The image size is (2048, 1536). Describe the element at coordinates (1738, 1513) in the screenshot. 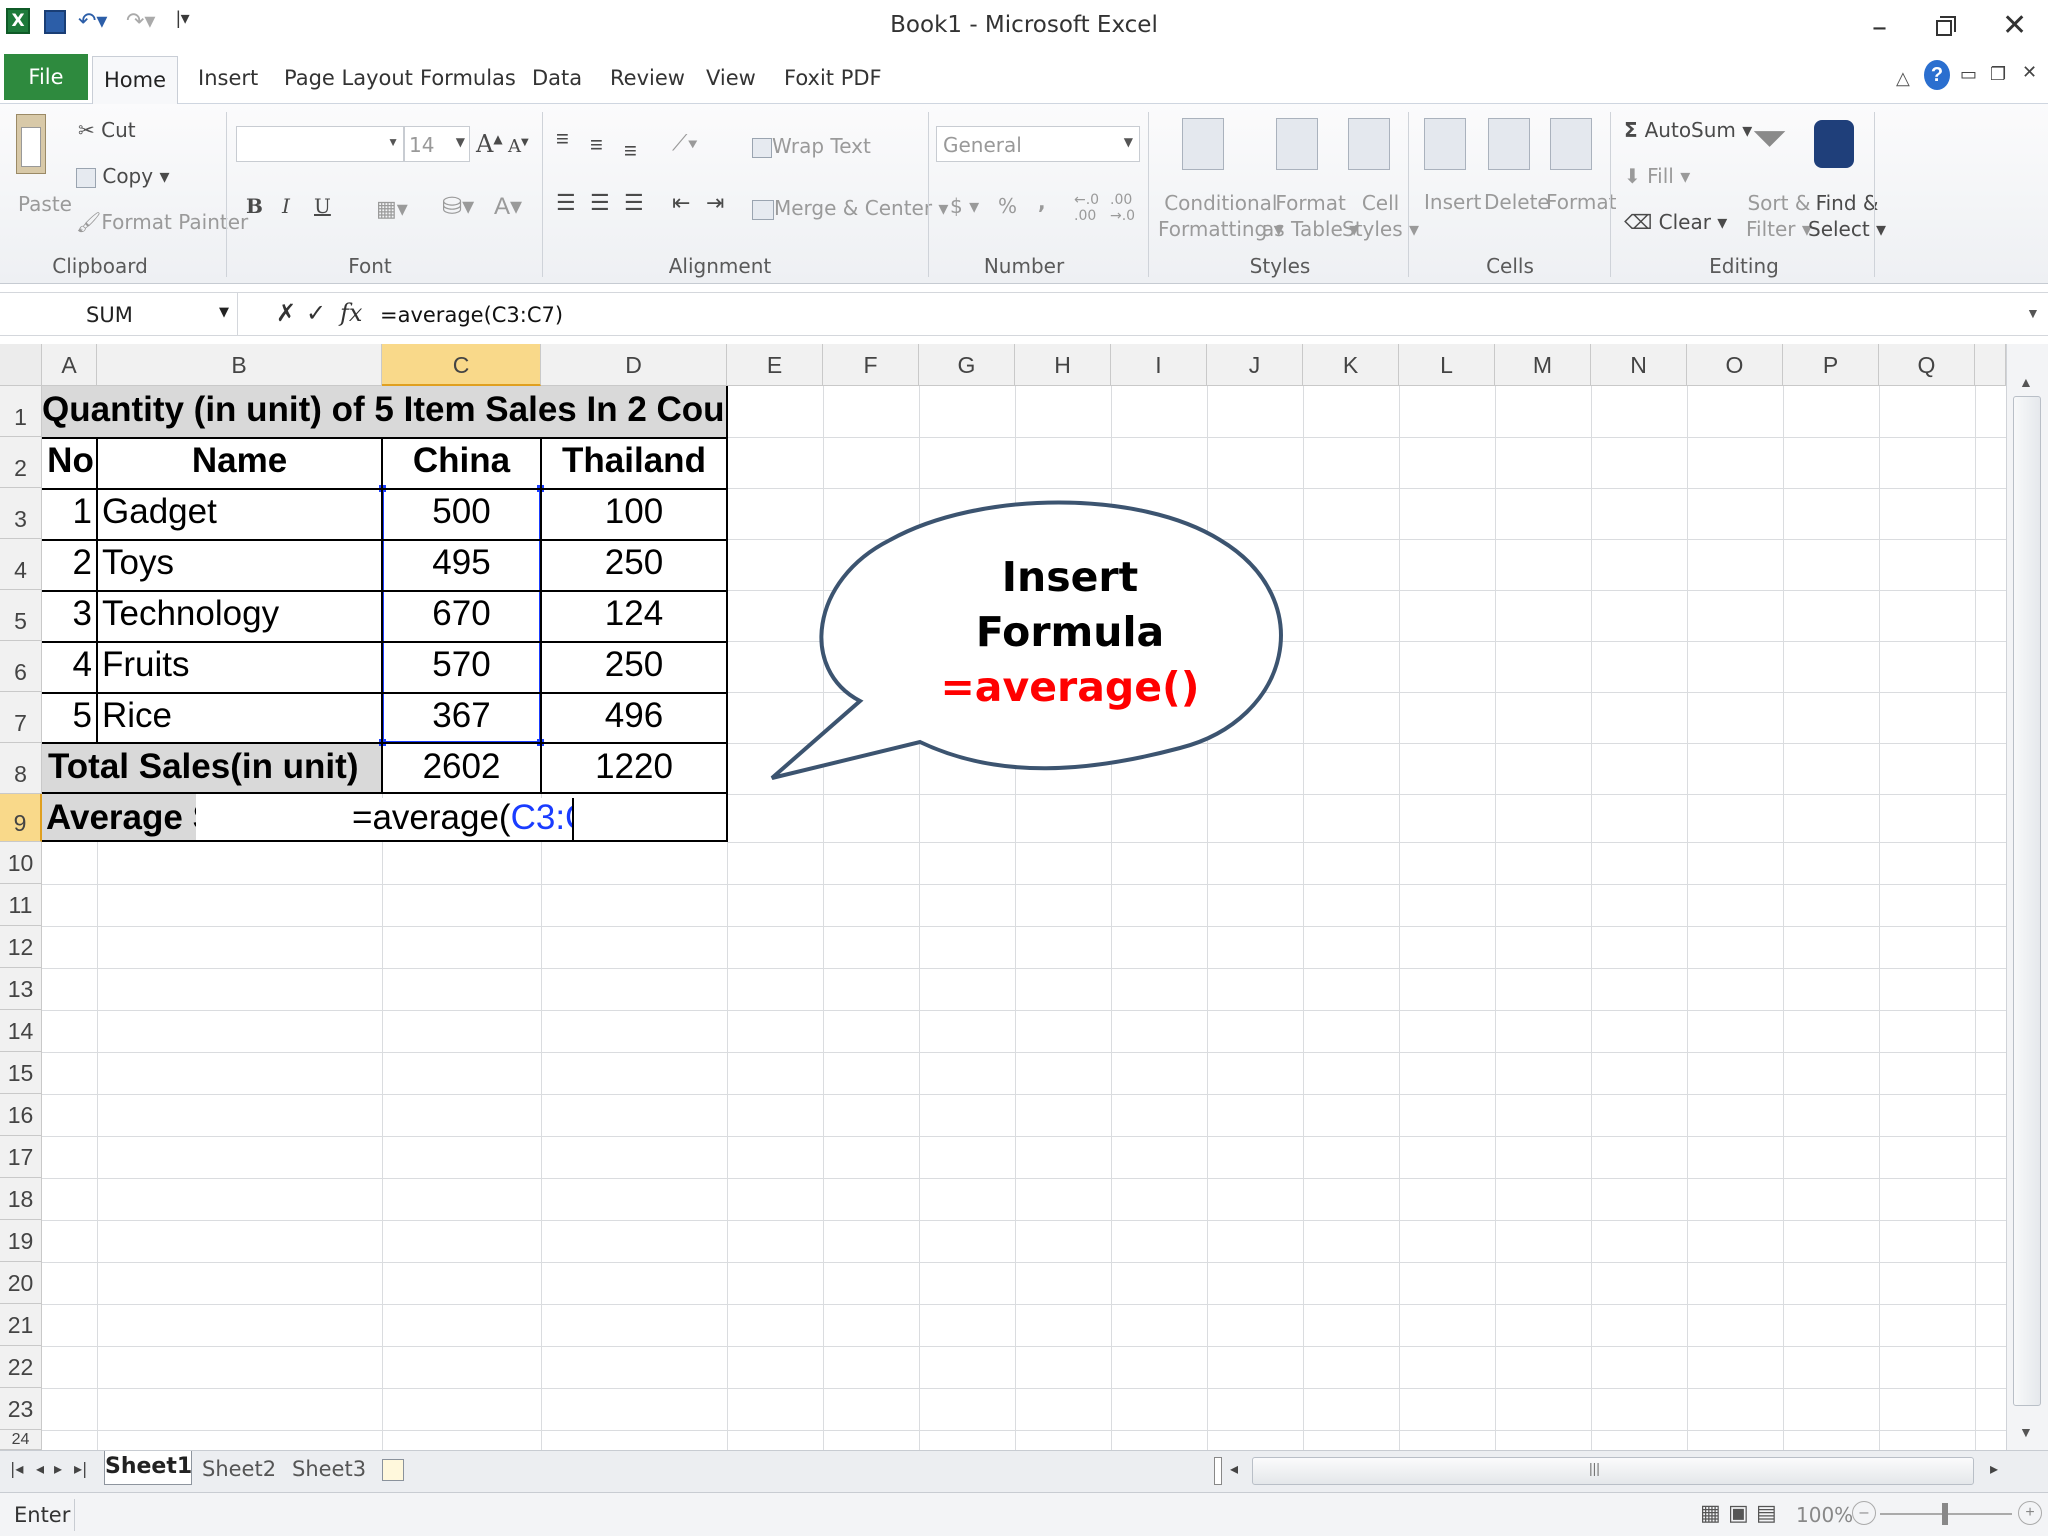

I see `page-layout-view-icon: ▣` at that location.